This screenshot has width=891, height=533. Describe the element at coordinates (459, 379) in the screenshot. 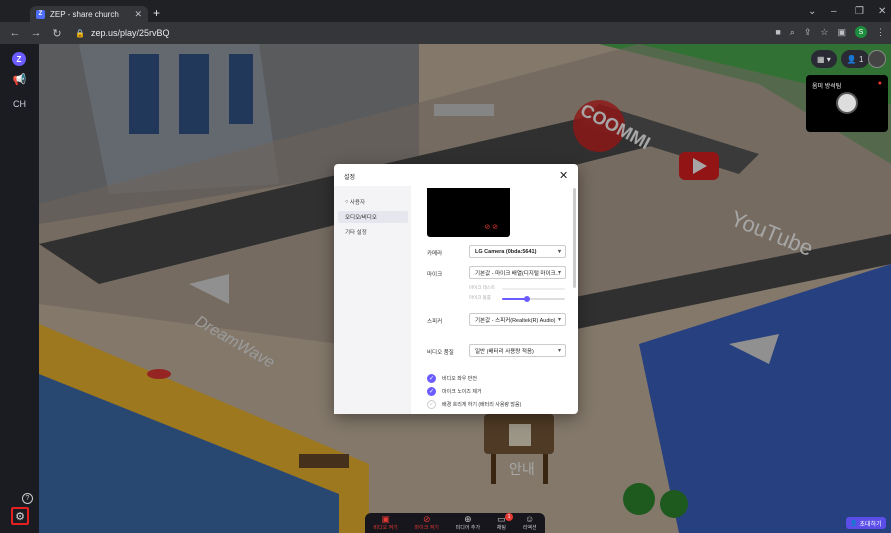

I see `check-label: 비디오 좌우 반전` at that location.